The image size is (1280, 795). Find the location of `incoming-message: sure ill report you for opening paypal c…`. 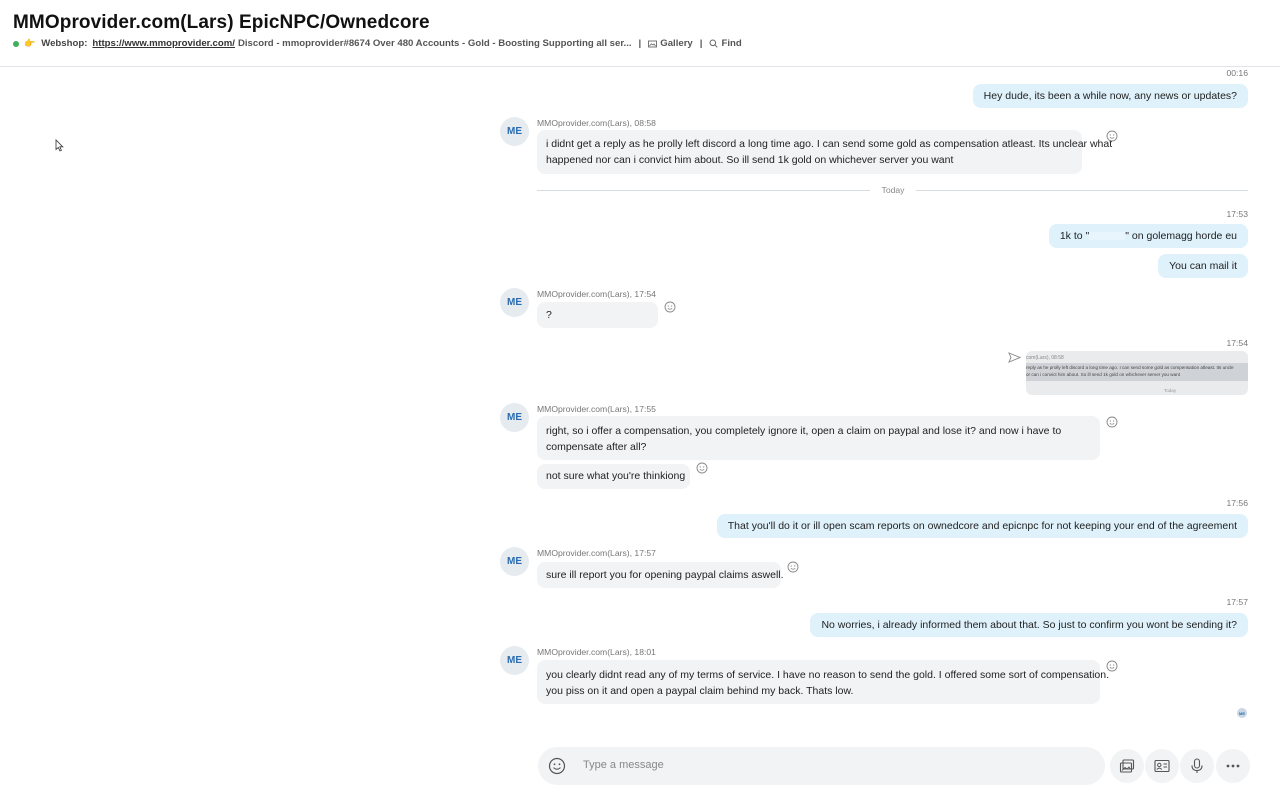

incoming-message: sure ill report you for opening paypal c… is located at coordinates (660, 575).